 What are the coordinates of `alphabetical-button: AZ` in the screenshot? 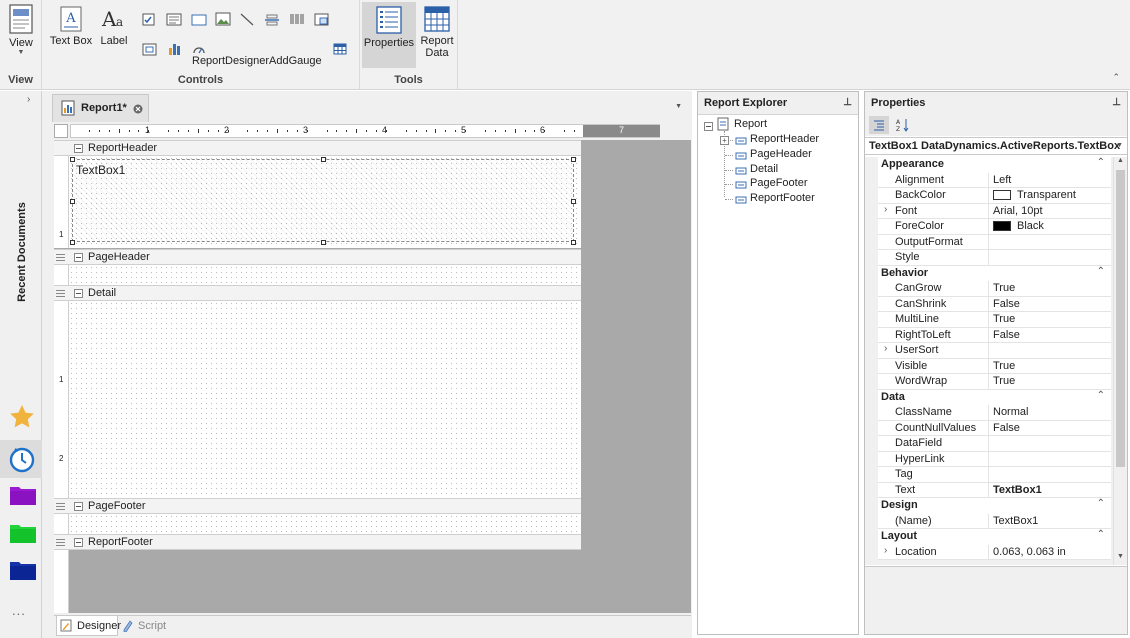 It's located at (903, 125).